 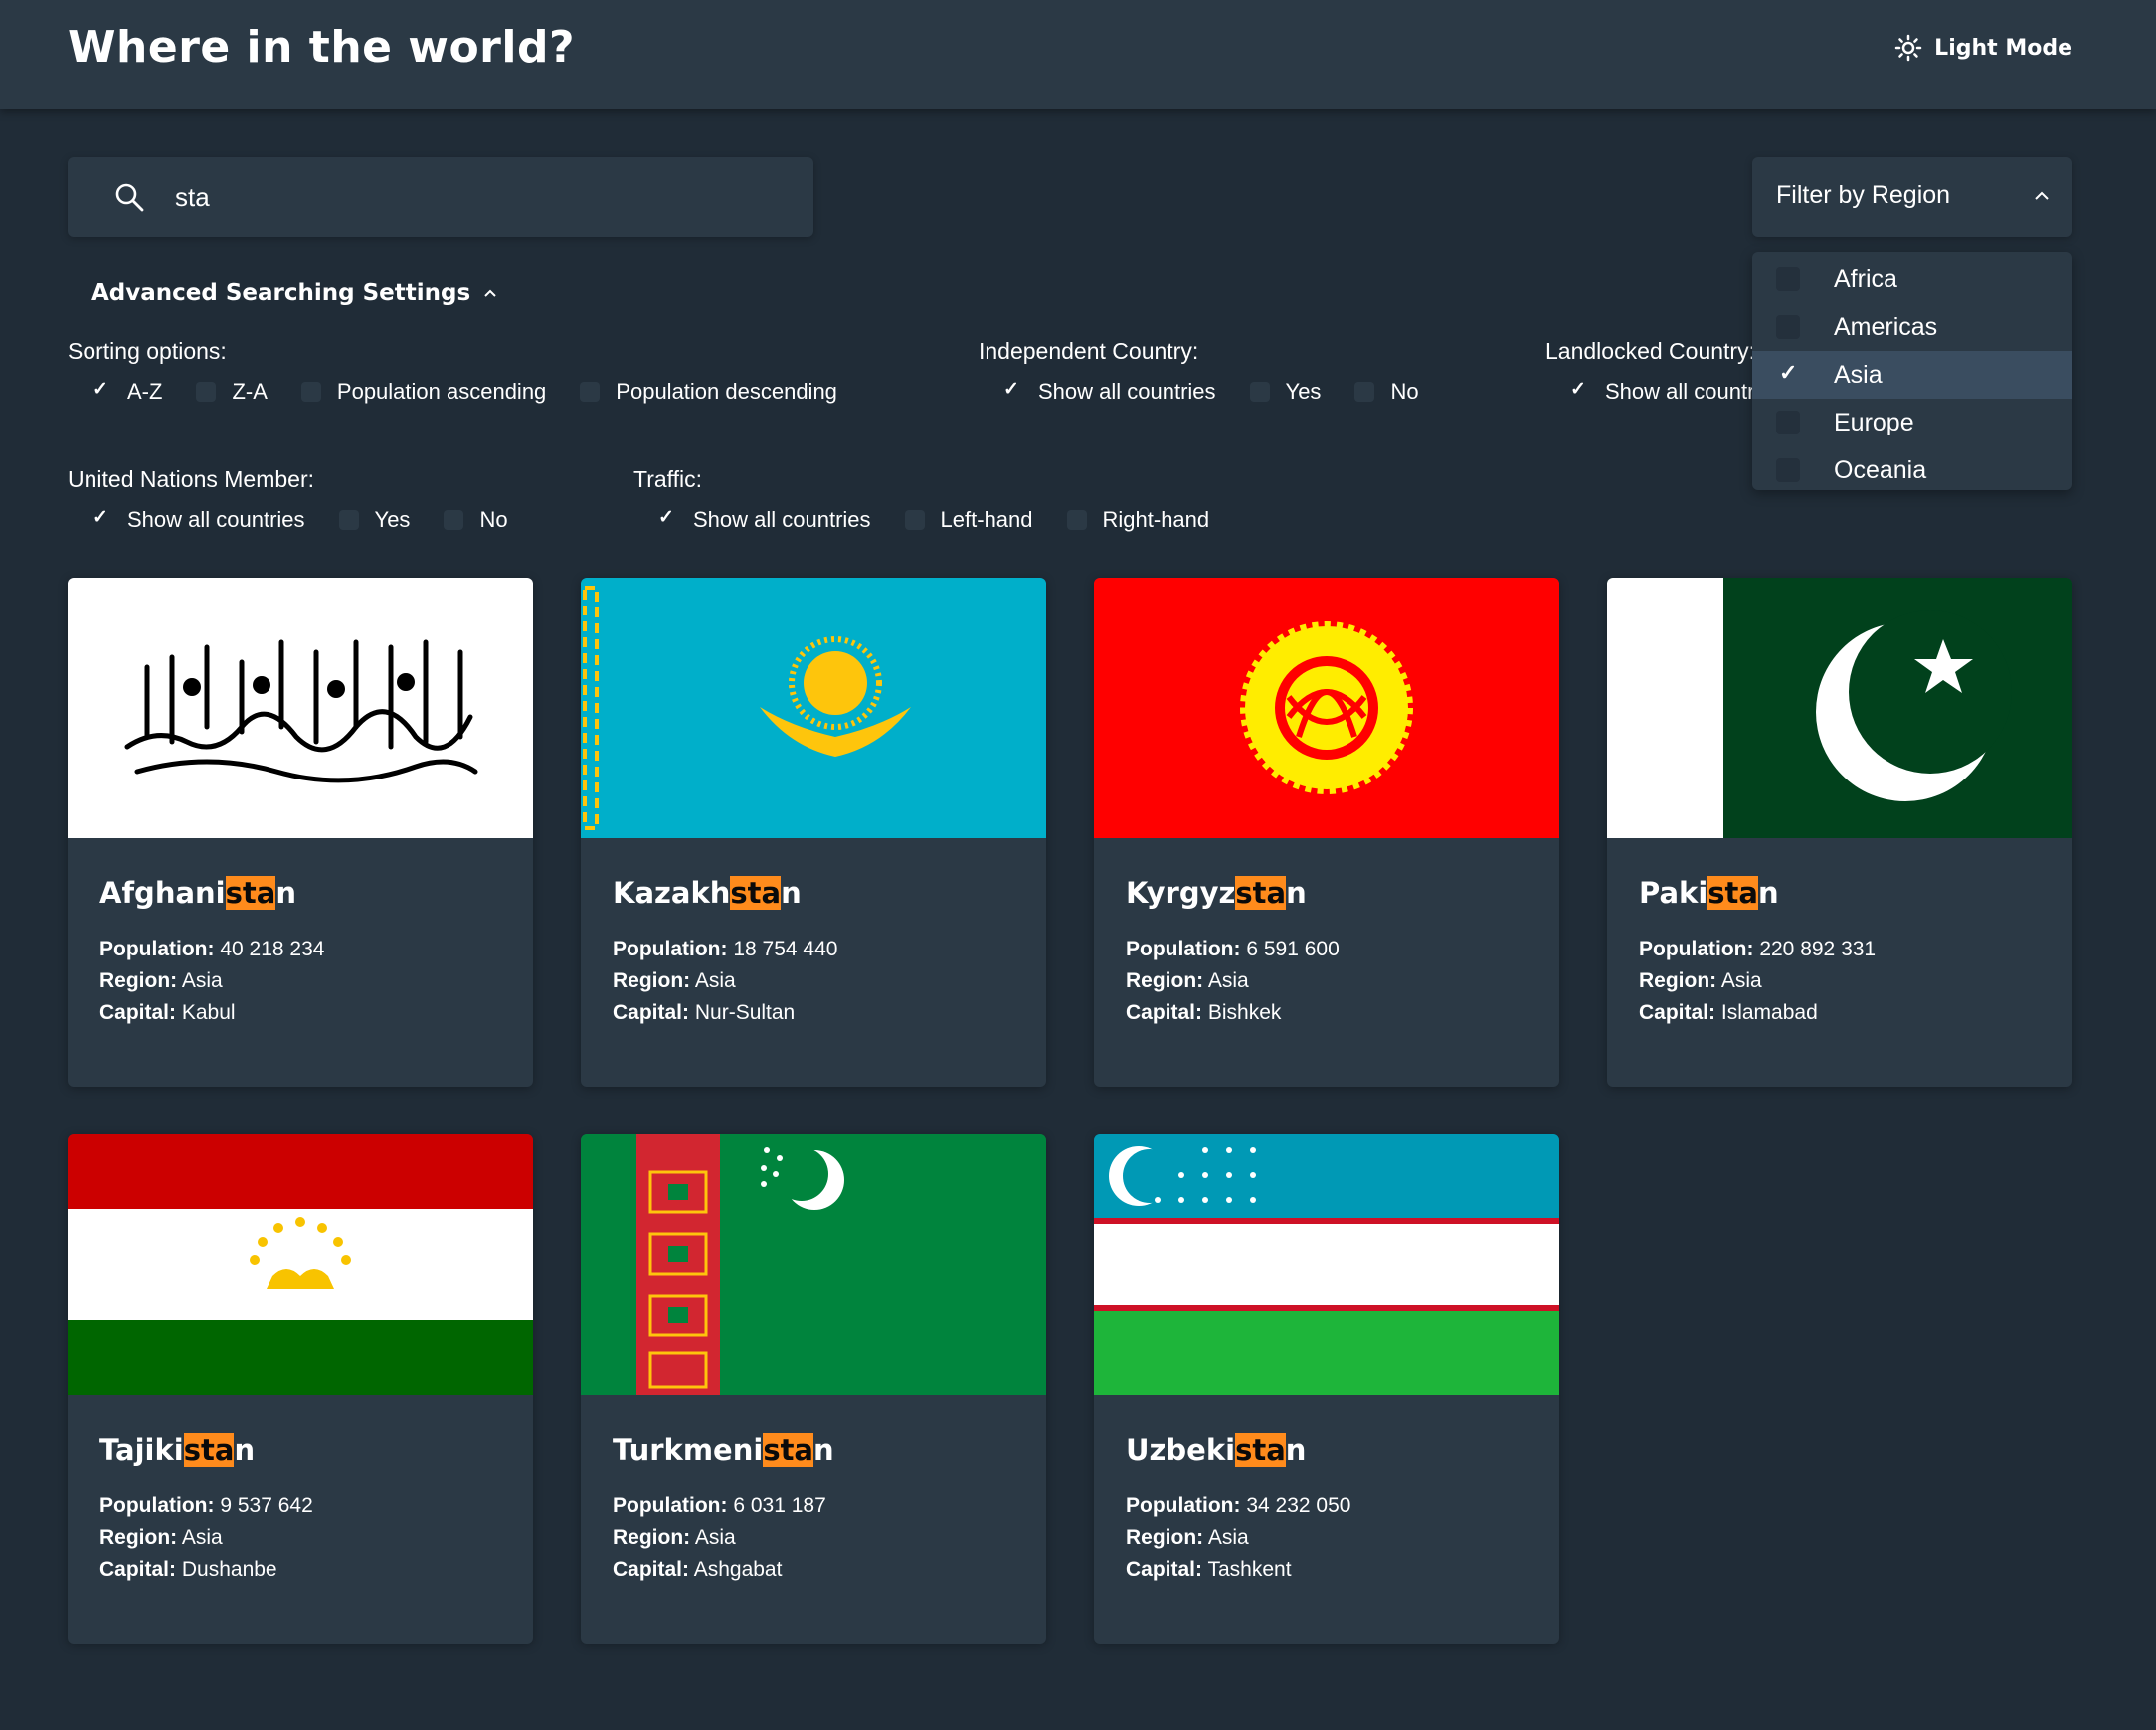 I want to click on landlocked-option-all: ✓ Show all countries, so click(x=1660, y=392).